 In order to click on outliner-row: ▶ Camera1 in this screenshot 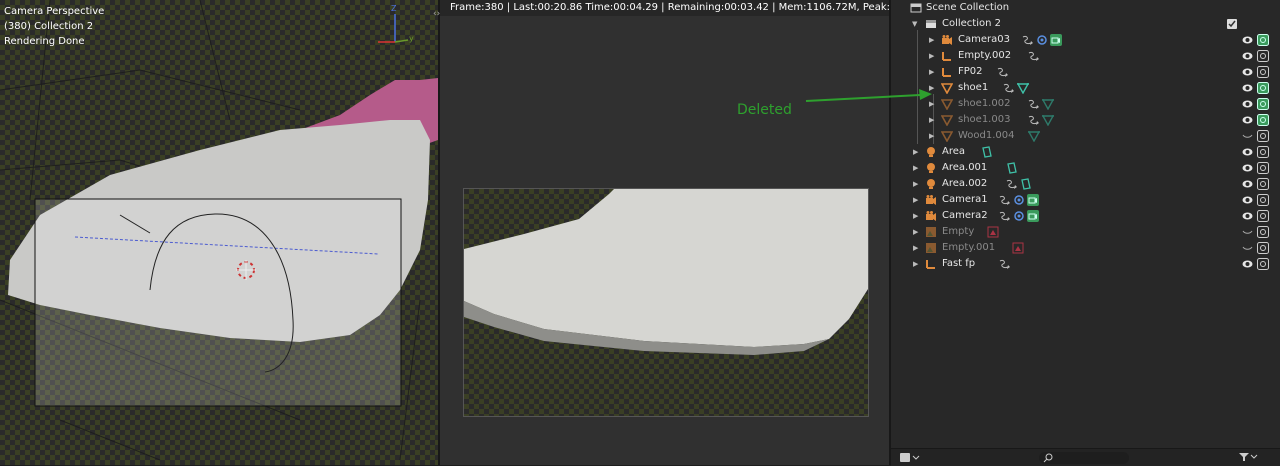, I will do `click(1085, 200)`.